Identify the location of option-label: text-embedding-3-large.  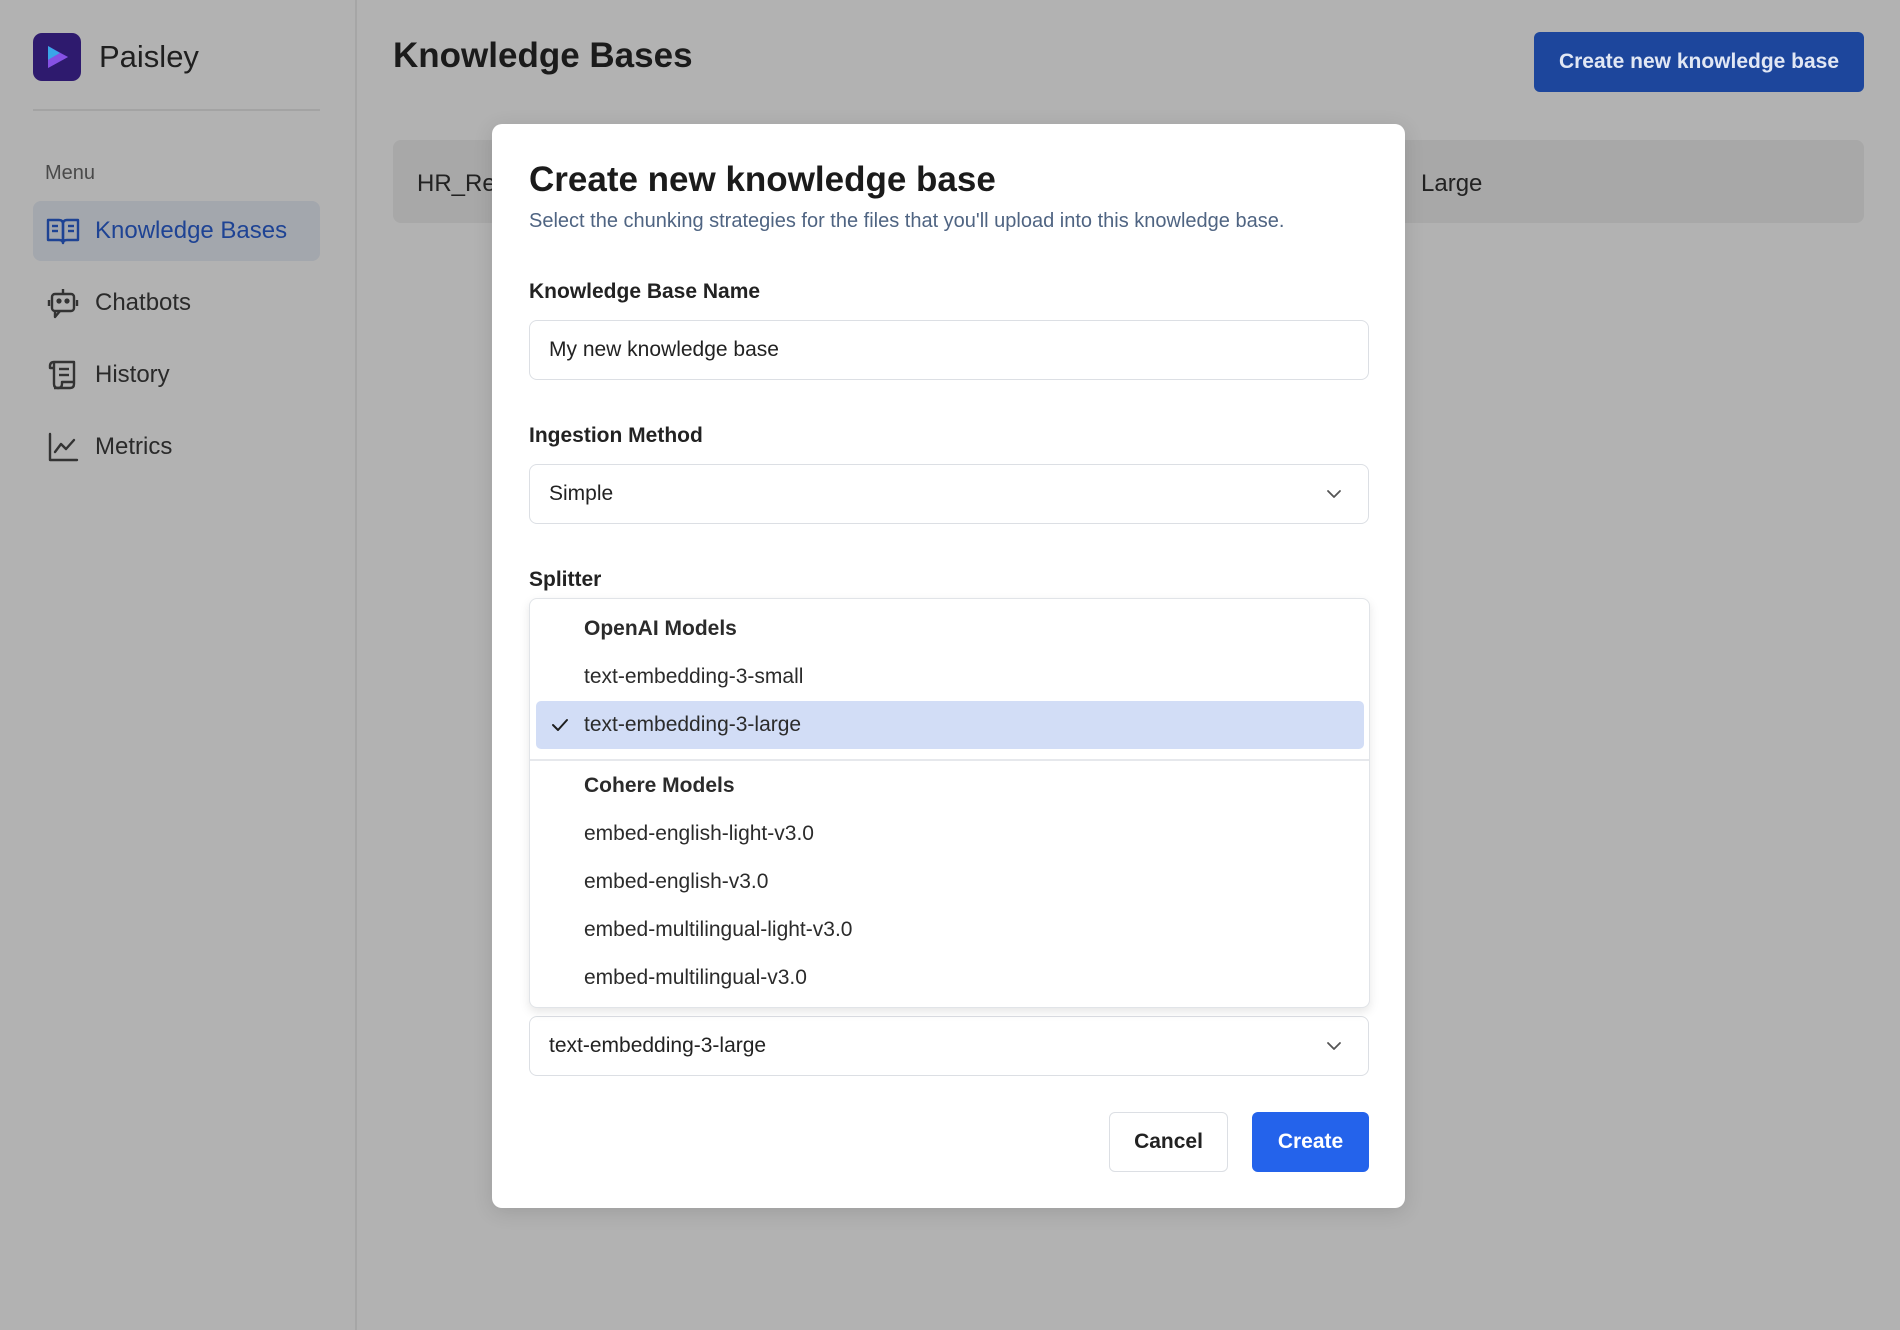
(693, 724).